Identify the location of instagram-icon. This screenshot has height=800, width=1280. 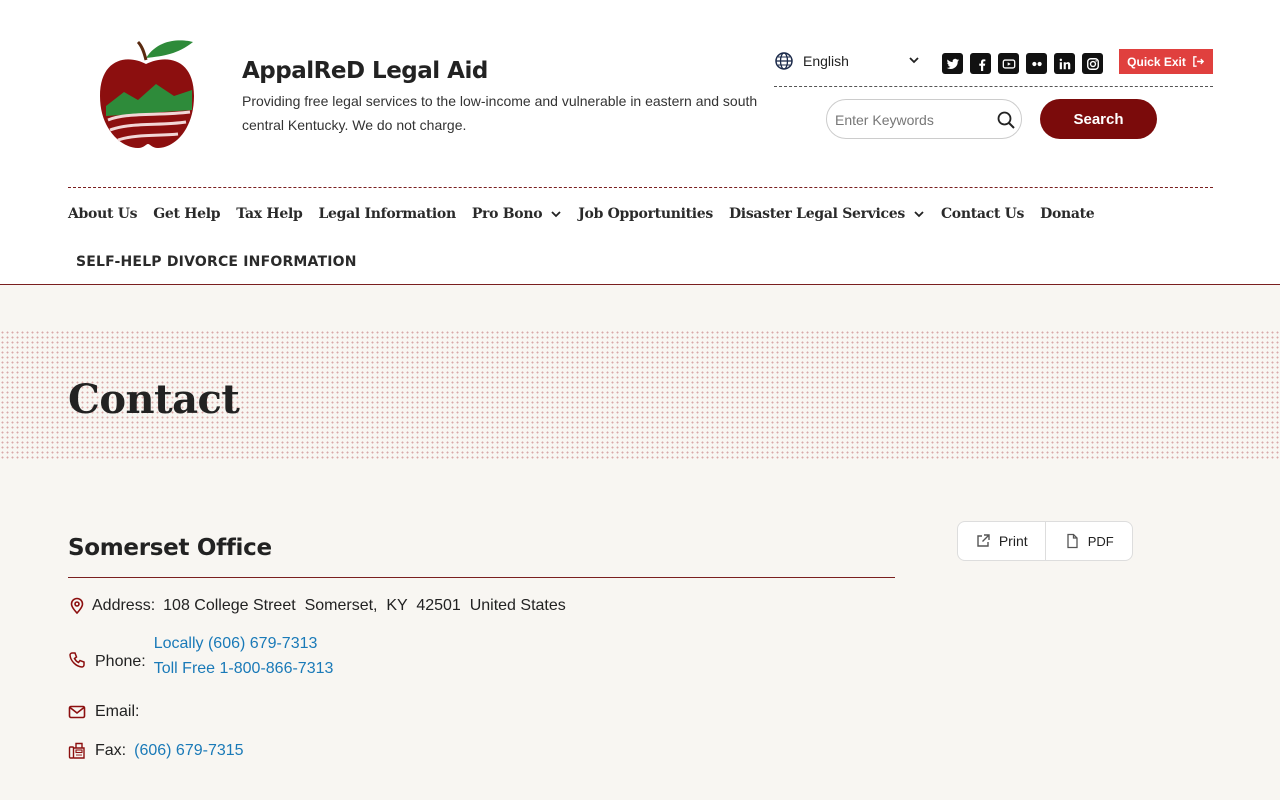
(1092, 63).